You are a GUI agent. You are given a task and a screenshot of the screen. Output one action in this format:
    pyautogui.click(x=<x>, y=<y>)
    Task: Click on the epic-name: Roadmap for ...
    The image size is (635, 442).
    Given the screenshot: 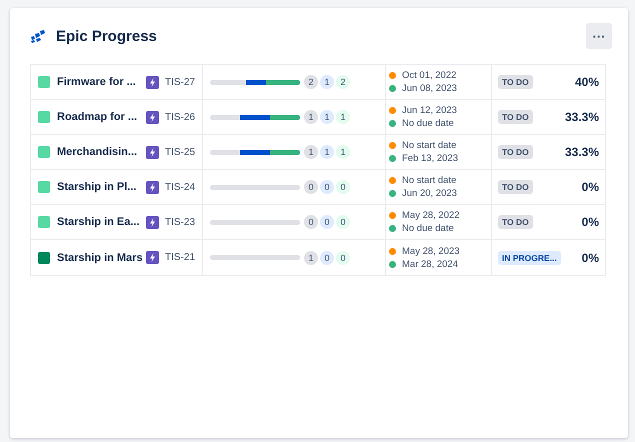 What is the action you would take?
    pyautogui.click(x=101, y=117)
    